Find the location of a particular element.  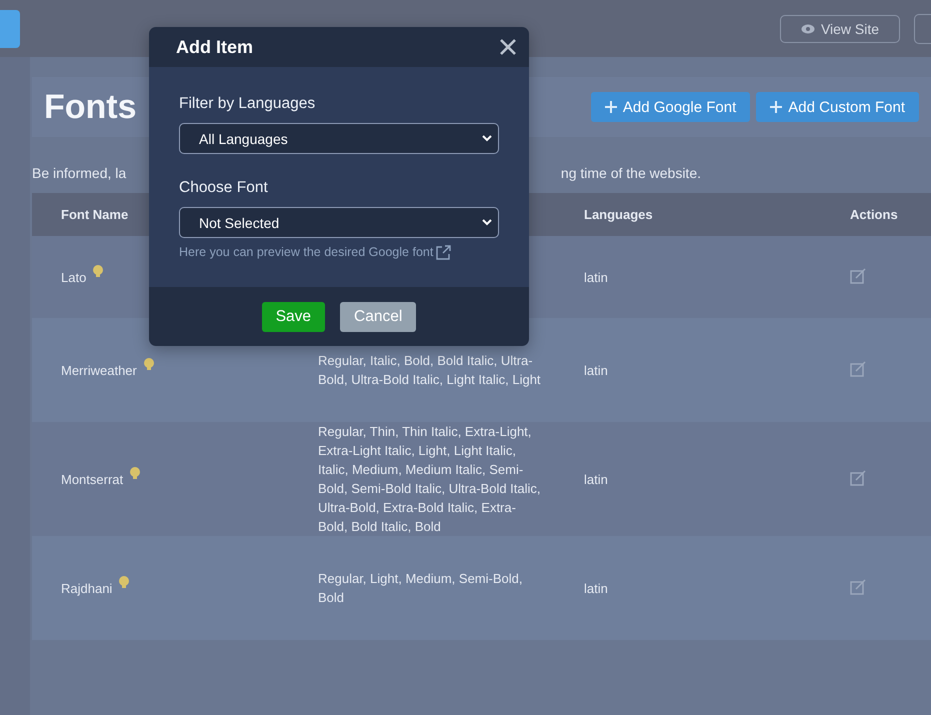

add-font-button: Add Google Font is located at coordinates (670, 107).